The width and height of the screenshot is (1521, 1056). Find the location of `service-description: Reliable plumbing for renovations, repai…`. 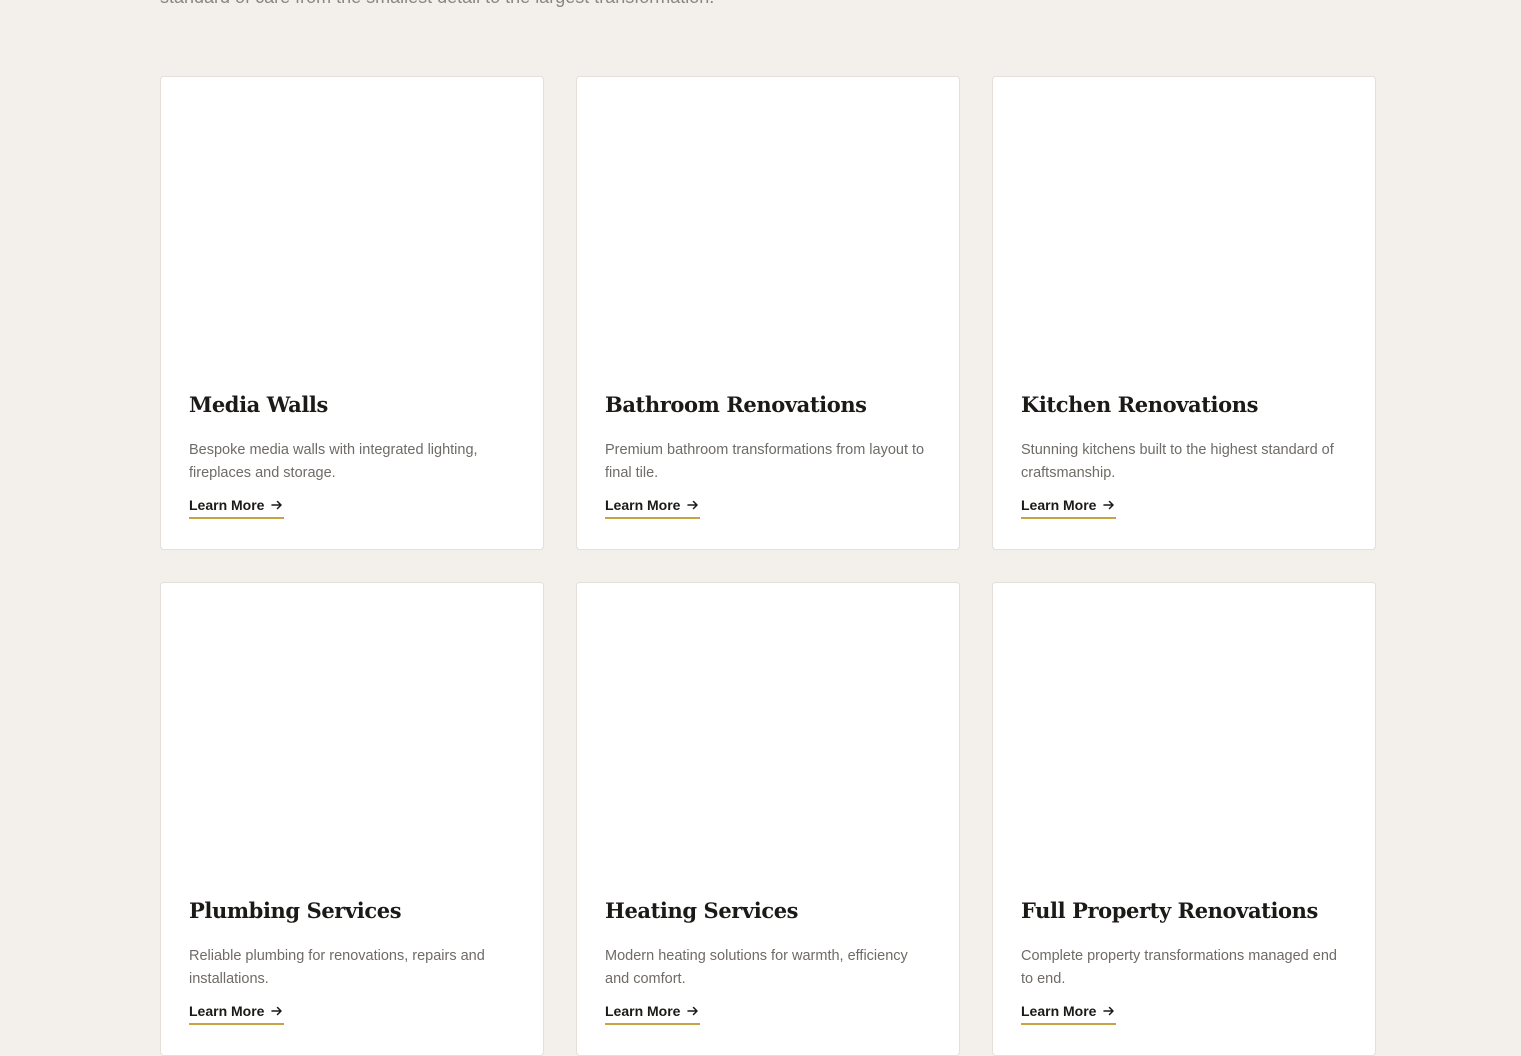

service-description: Reliable plumbing for renovations, repai… is located at coordinates (337, 967).